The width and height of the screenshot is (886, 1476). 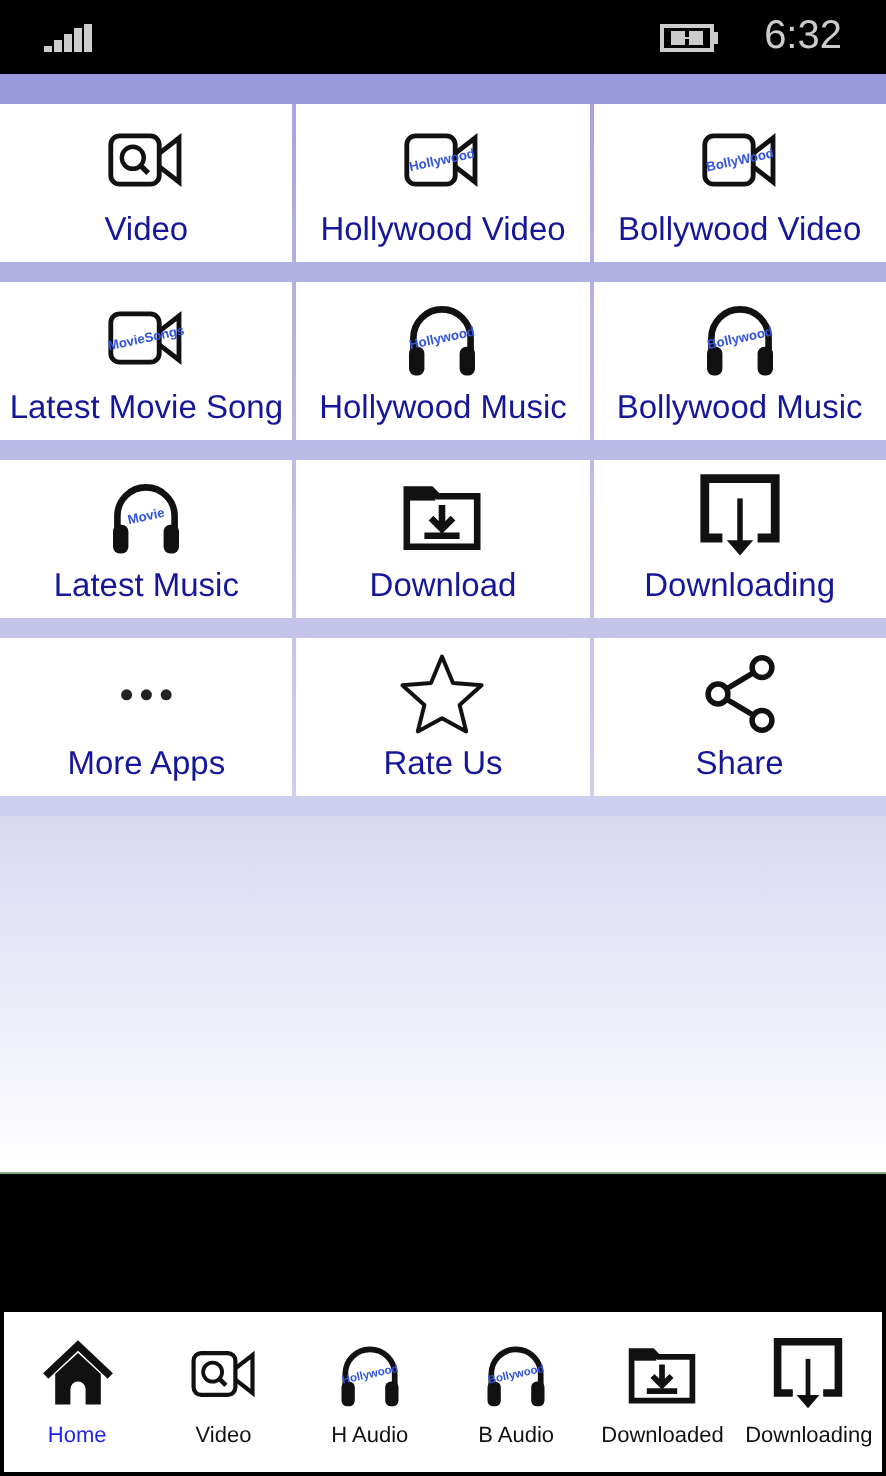 I want to click on menu-tile: Video, so click(x=146, y=183).